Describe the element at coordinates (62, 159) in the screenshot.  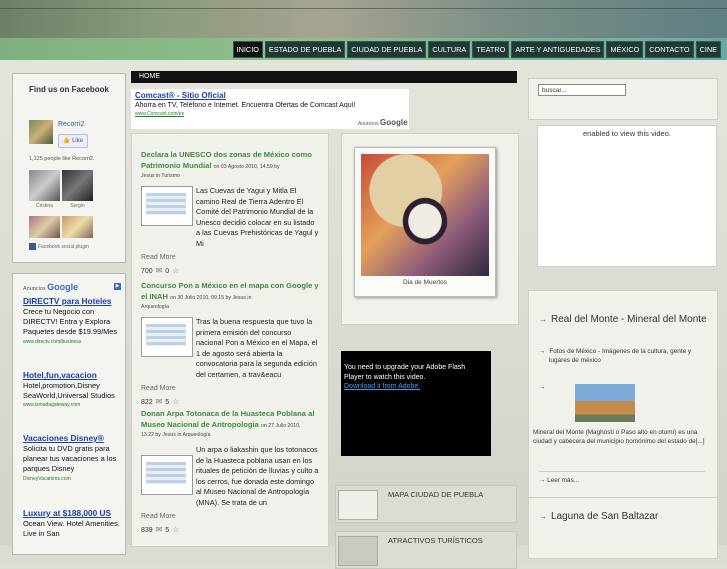
I see `facebook-like-count: 1,125 people like Recorri2.` at that location.